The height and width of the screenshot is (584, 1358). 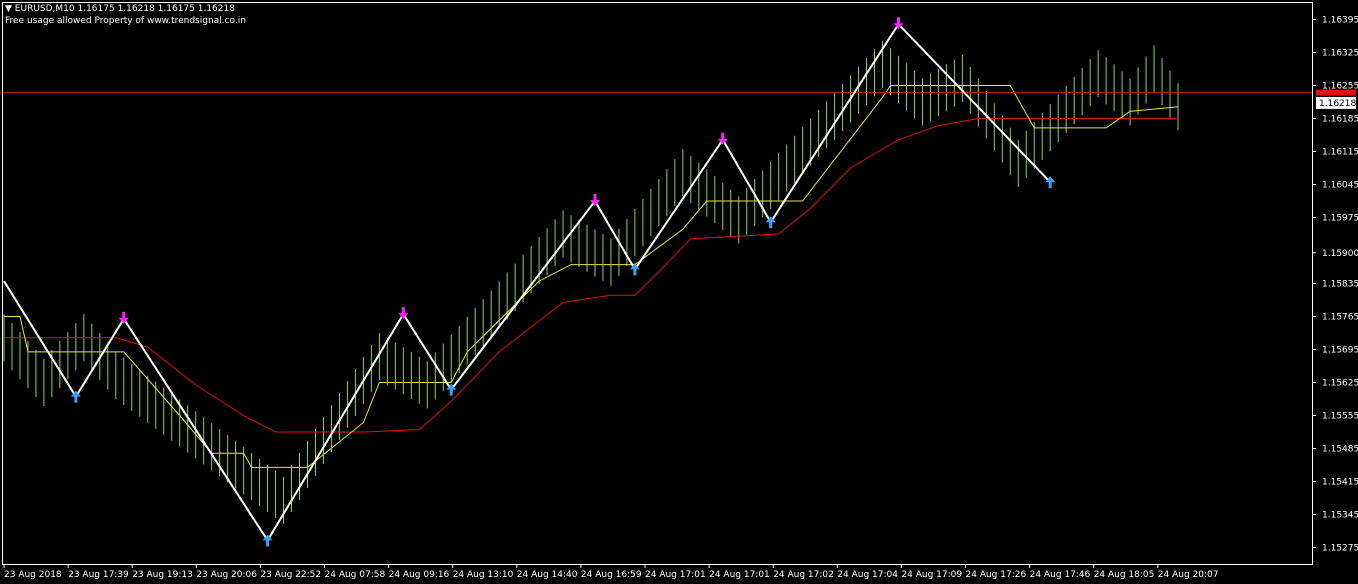 What do you see at coordinates (1340, 549) in the screenshot?
I see `y-tick-label: 1.15275` at bounding box center [1340, 549].